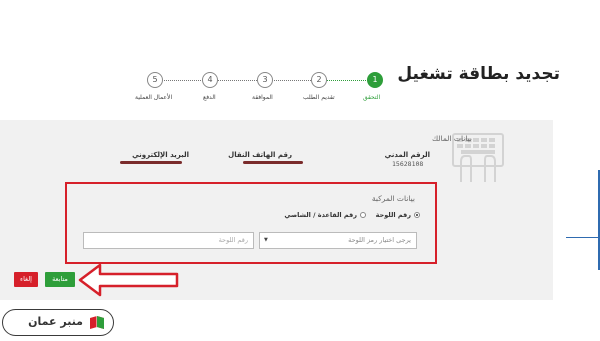 The width and height of the screenshot is (600, 341). Describe the element at coordinates (363, 215) in the screenshot. I see `radio-chassis` at that location.